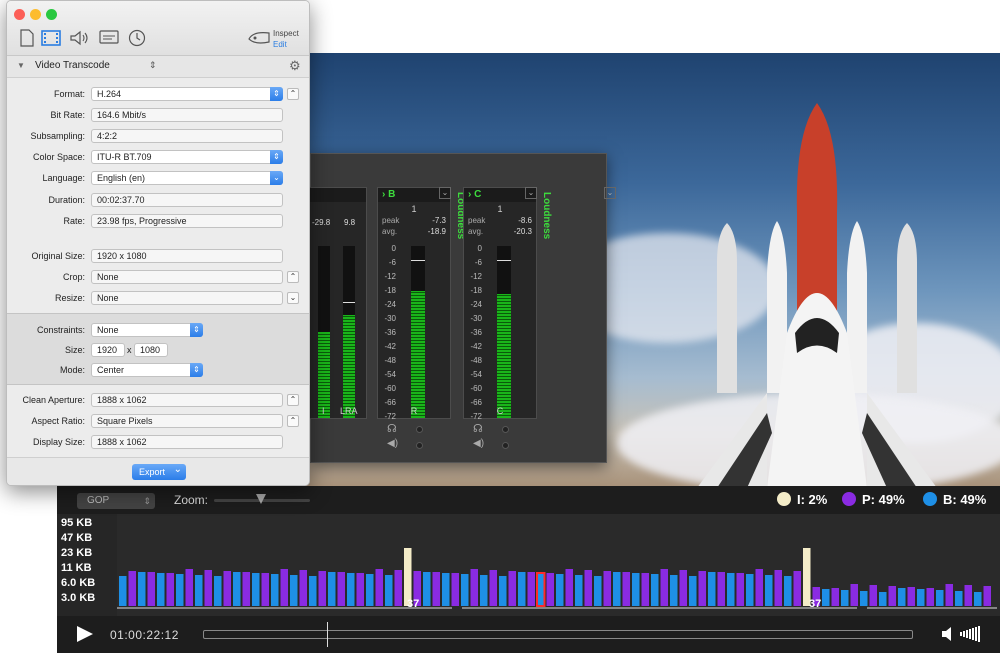  What do you see at coordinates (27, 38) in the screenshot?
I see `document-icon` at bounding box center [27, 38].